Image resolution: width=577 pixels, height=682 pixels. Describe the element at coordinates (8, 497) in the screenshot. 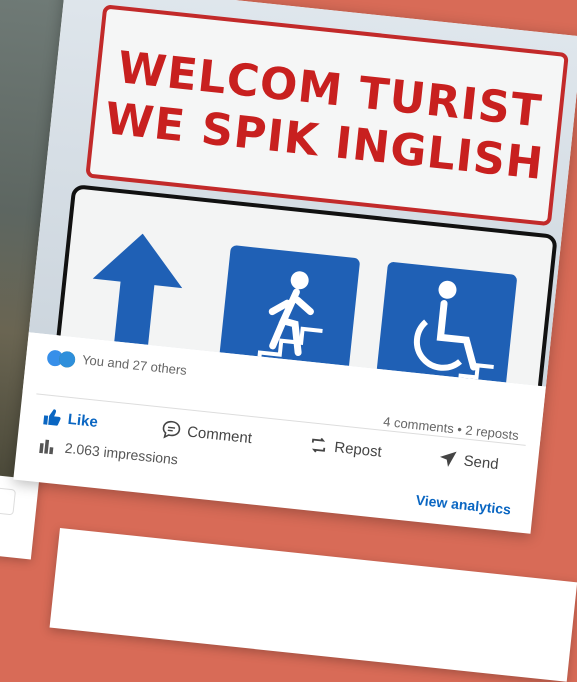

I see `background-comment-box` at that location.